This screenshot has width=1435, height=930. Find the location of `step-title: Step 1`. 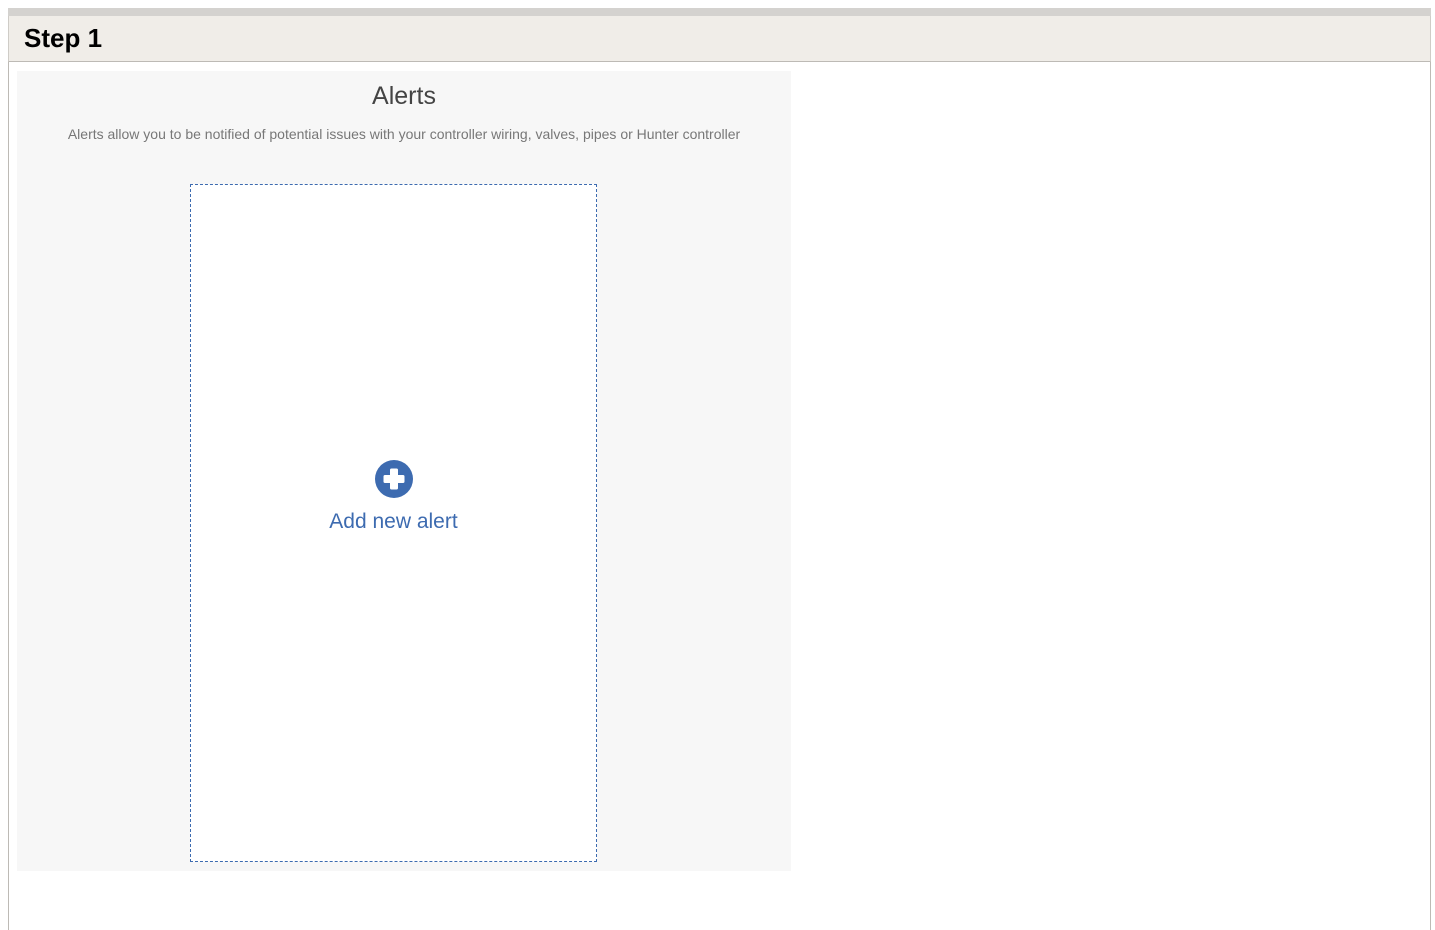

step-title: Step 1 is located at coordinates (63, 38).